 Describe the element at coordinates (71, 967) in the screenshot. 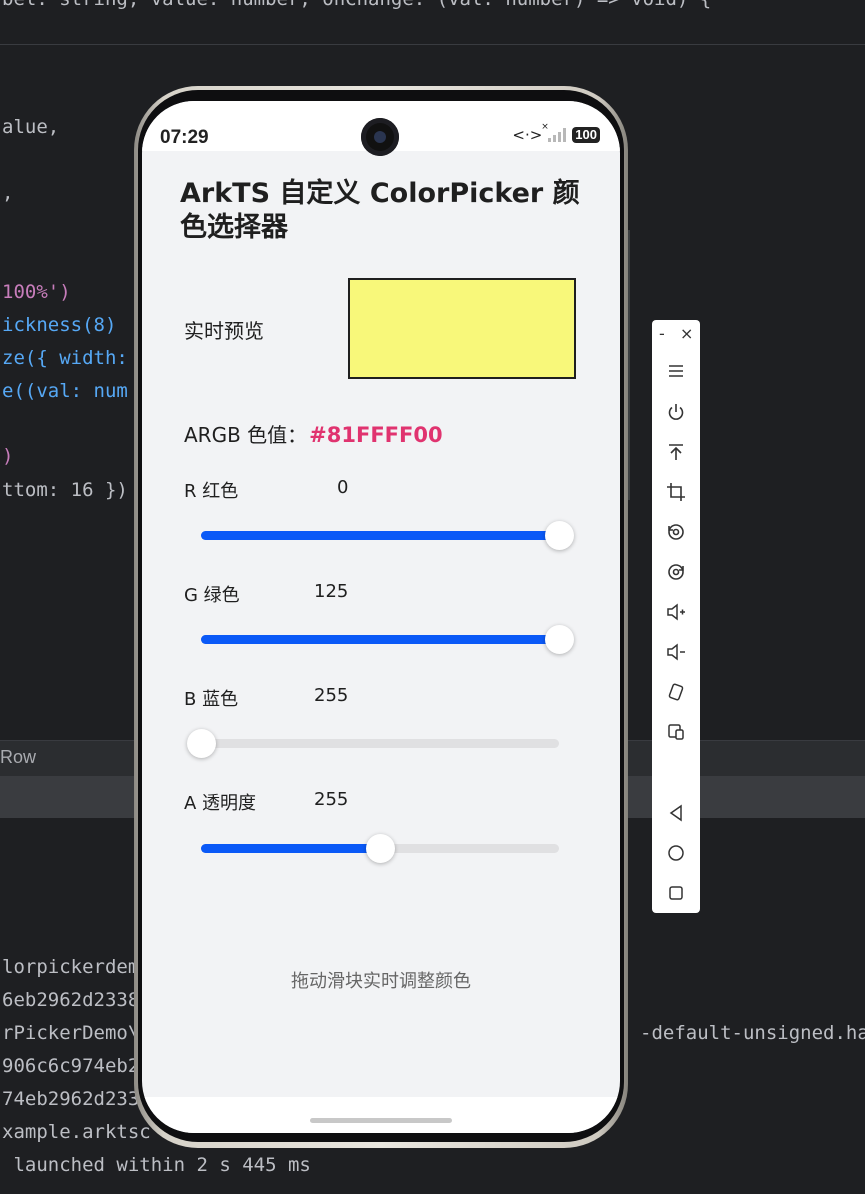

I see `console-line: lorpickerdem` at that location.